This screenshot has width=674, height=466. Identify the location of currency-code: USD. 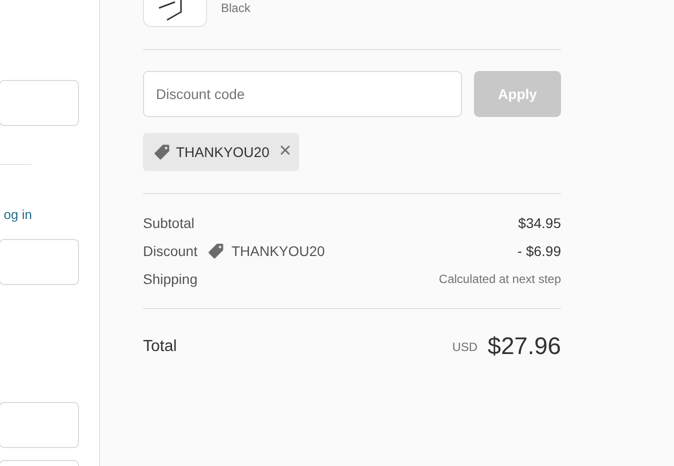
(465, 347).